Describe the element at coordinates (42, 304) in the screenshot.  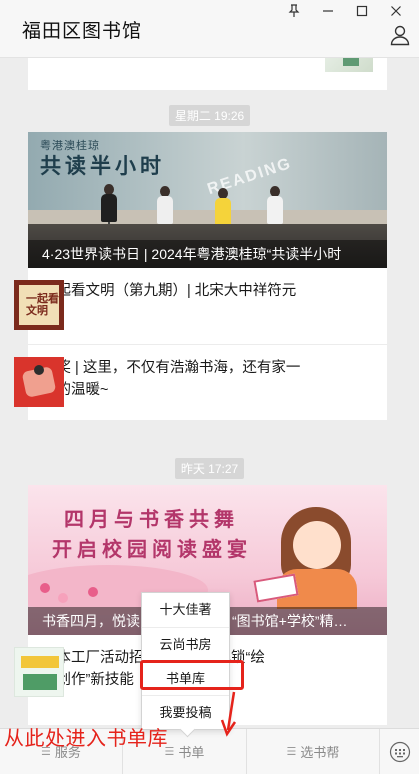
I see `thumbnail-text: 一起看文明` at that location.